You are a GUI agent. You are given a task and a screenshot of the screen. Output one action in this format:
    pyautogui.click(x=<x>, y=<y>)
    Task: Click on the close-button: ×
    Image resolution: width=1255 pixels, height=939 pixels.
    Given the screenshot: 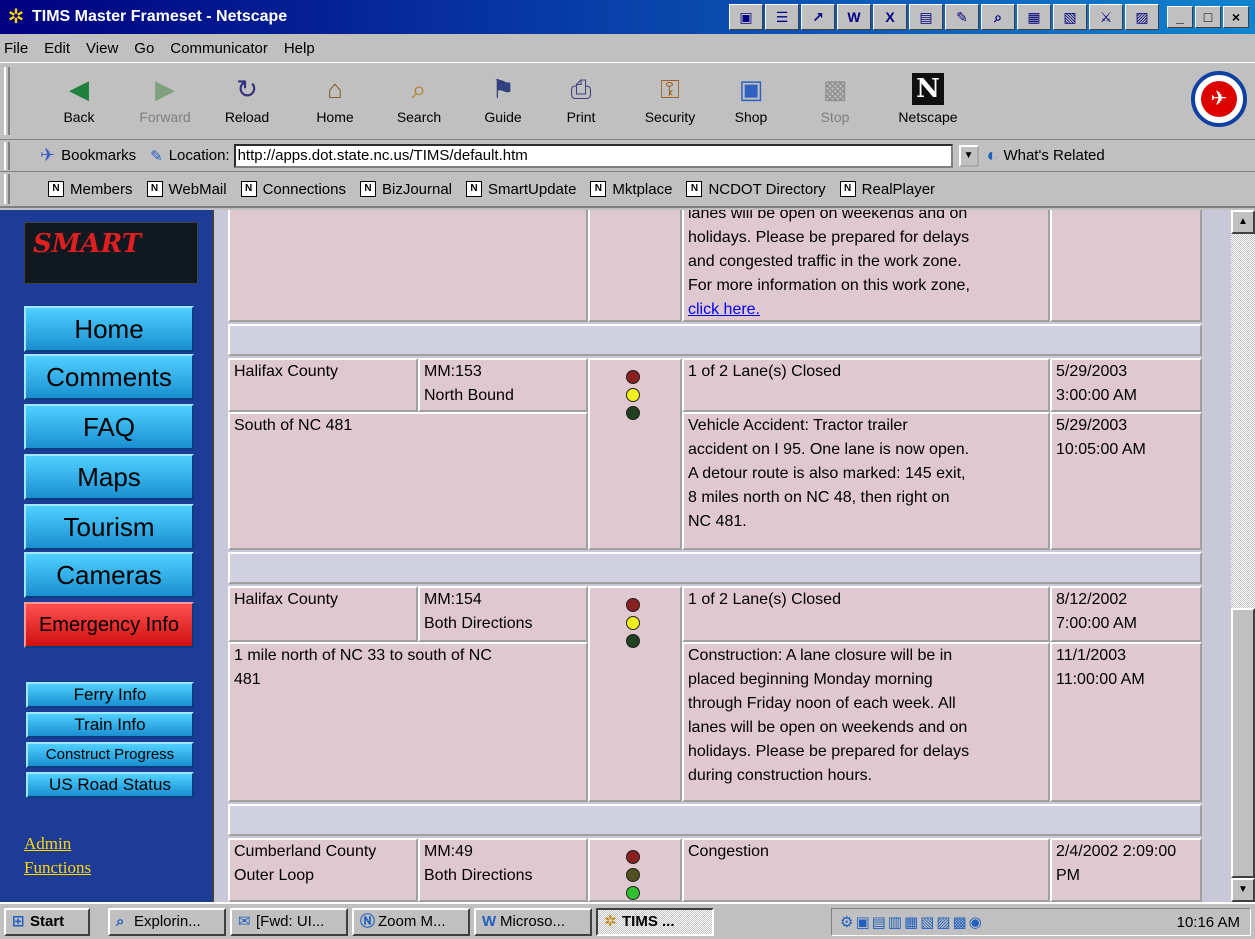 What is the action you would take?
    pyautogui.click(x=1236, y=17)
    